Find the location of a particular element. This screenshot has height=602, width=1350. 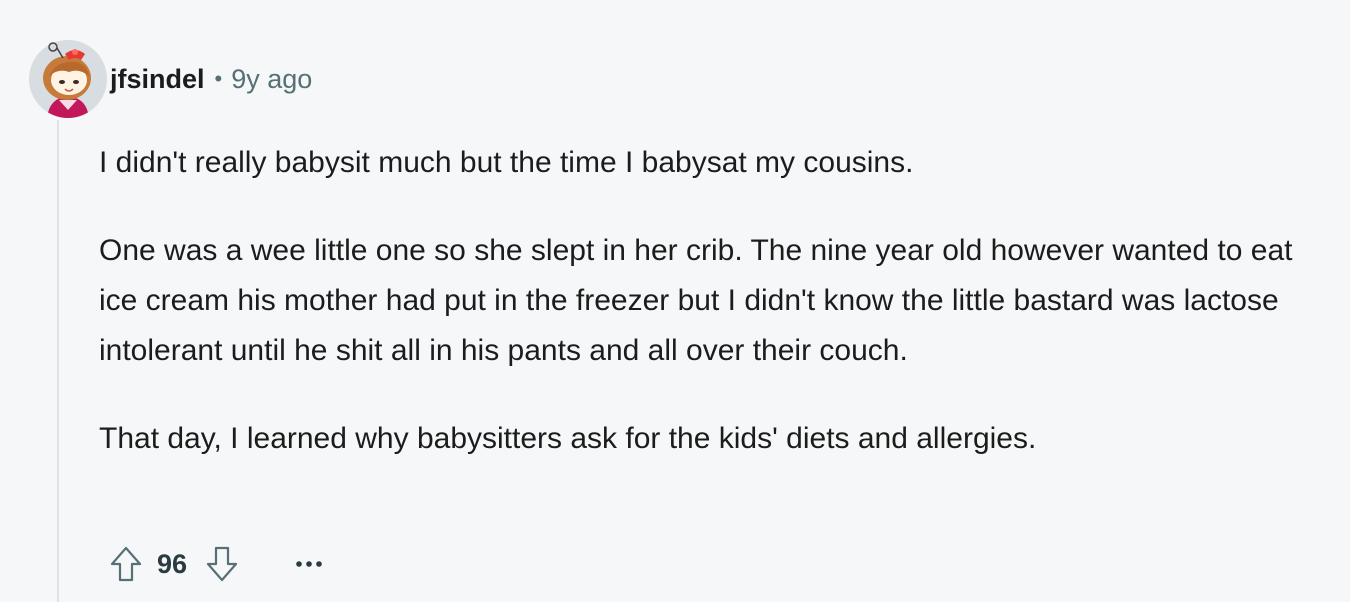

upvote-arrow-icon is located at coordinates (126, 564).